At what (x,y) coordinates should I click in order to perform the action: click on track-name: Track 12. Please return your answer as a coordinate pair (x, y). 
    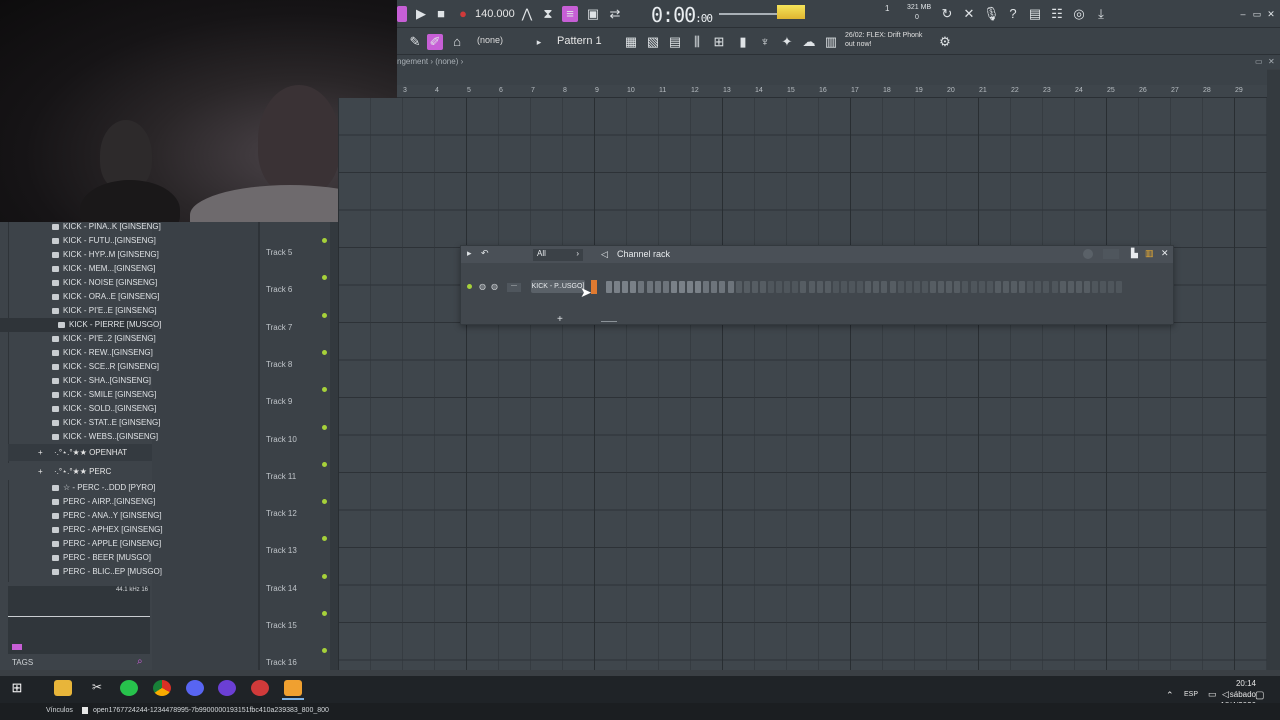
    Looking at the image, I should click on (281, 513).